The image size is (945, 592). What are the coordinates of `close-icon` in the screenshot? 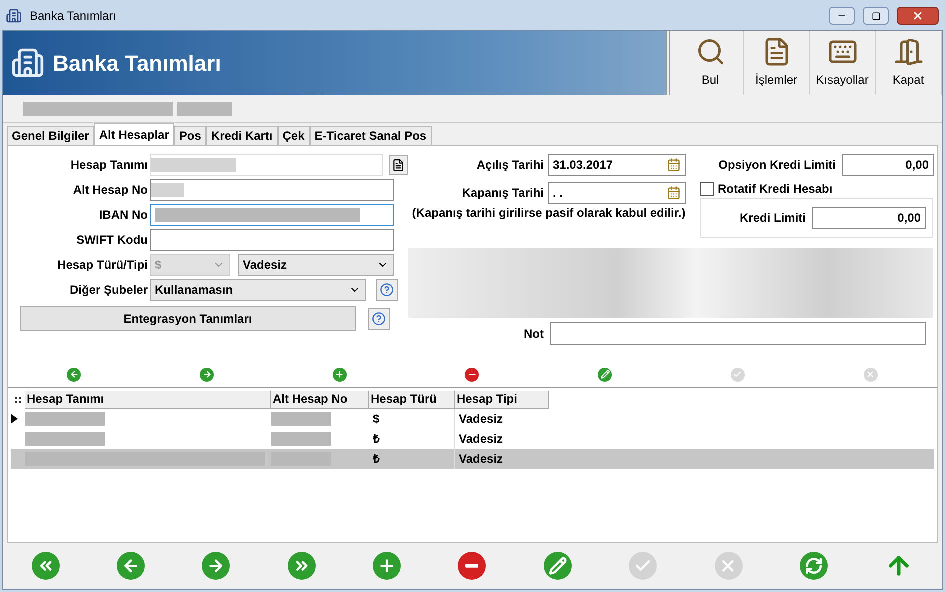 It's located at (918, 16).